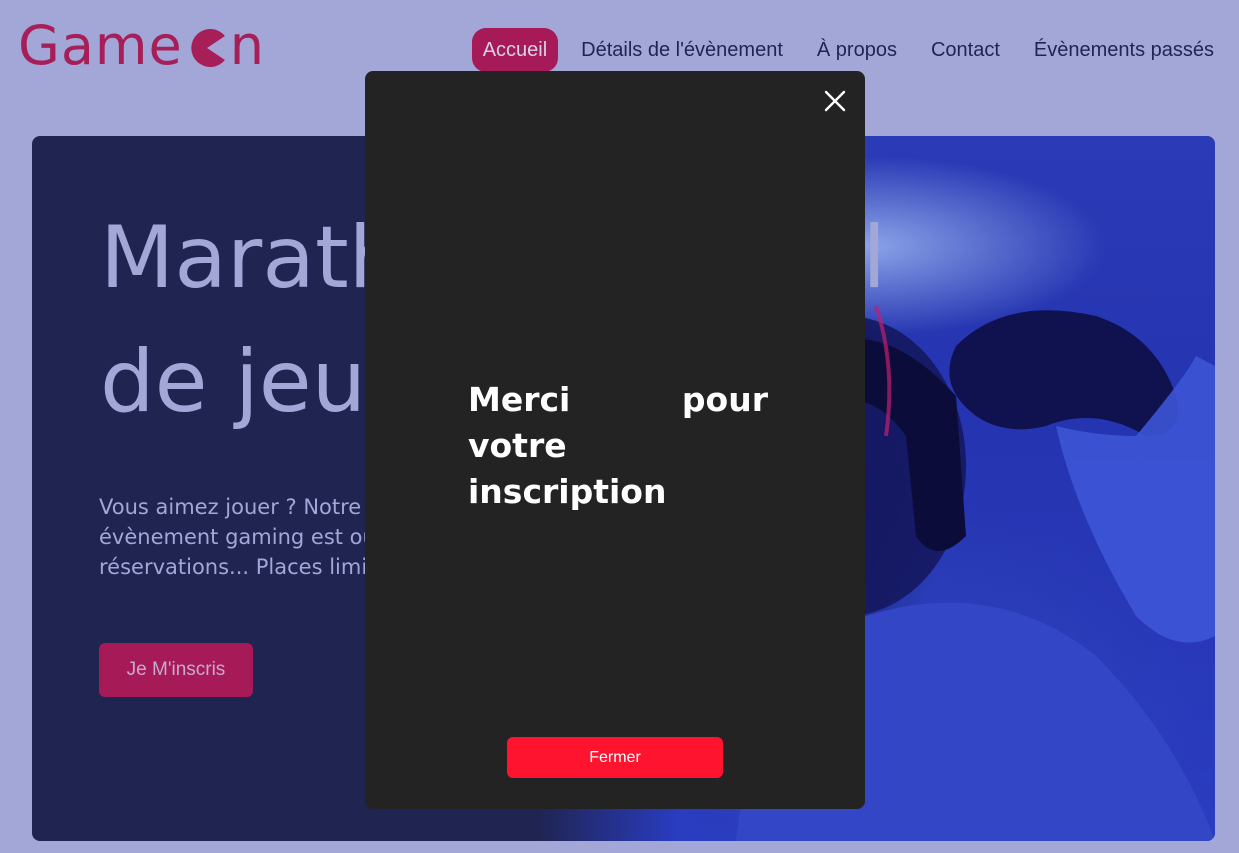 The width and height of the screenshot is (1239, 853). What do you see at coordinates (615, 757) in the screenshot?
I see `close-modal-button: Fermer` at bounding box center [615, 757].